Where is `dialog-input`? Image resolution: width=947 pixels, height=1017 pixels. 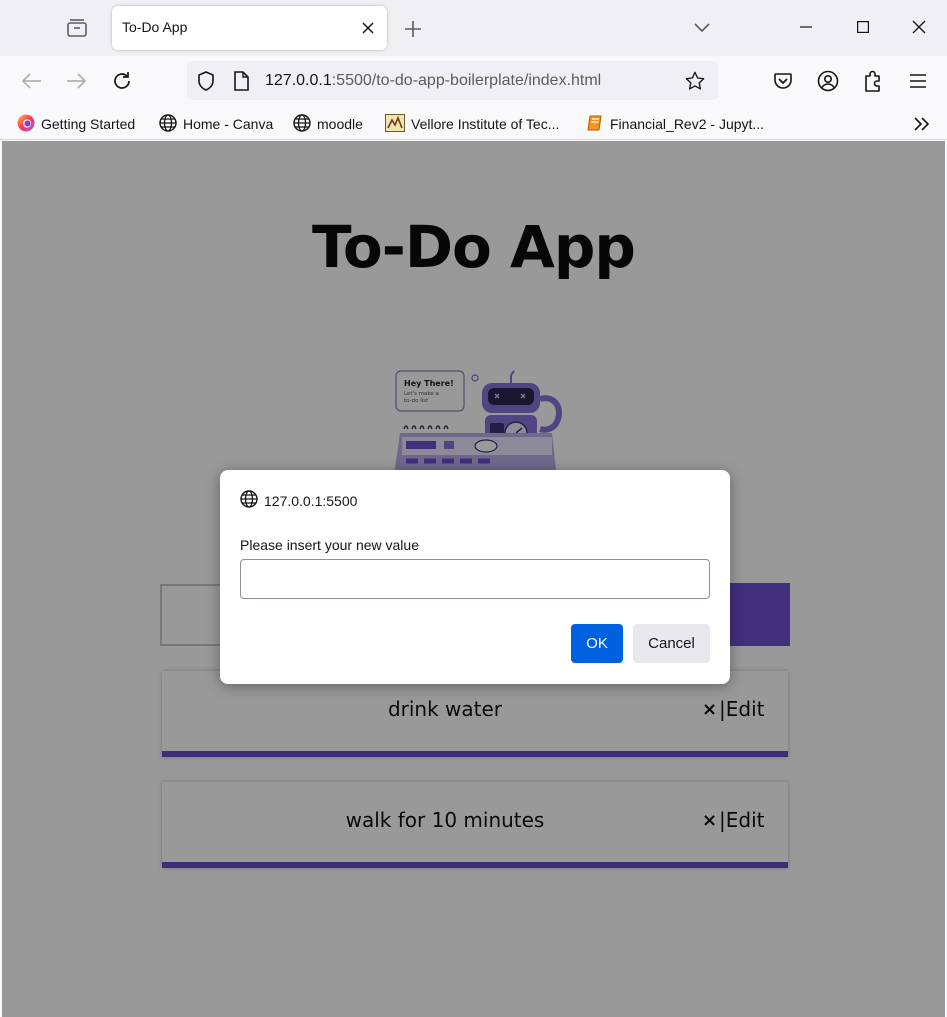
dialog-input is located at coordinates (475, 579).